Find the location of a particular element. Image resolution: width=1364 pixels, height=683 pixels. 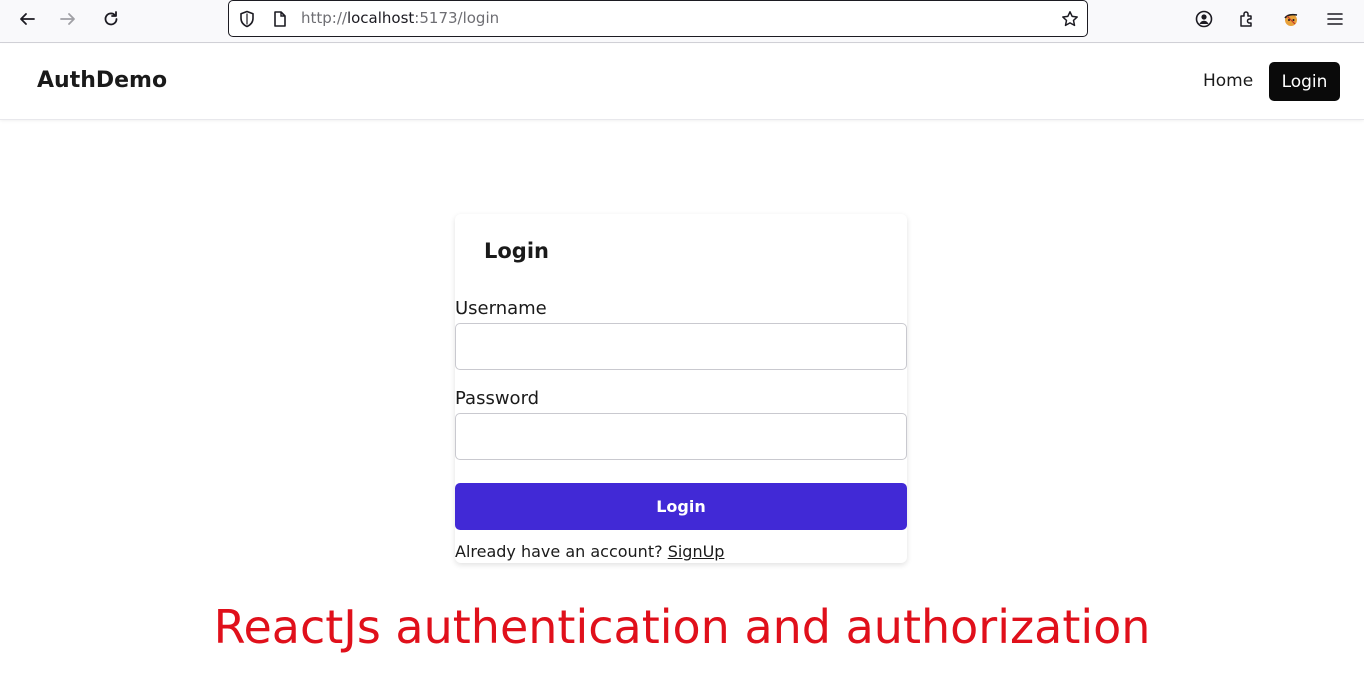

reload-icon is located at coordinates (111, 19).